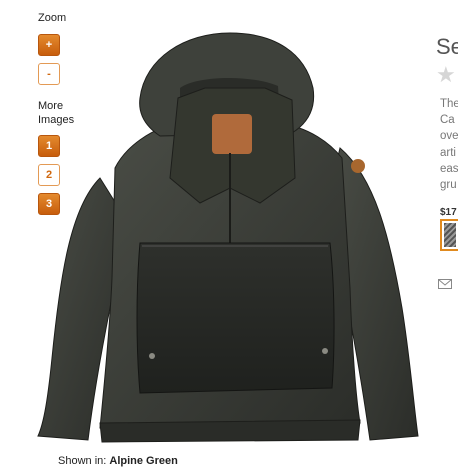 The image size is (458, 472). I want to click on description-line: Ca, so click(447, 120).